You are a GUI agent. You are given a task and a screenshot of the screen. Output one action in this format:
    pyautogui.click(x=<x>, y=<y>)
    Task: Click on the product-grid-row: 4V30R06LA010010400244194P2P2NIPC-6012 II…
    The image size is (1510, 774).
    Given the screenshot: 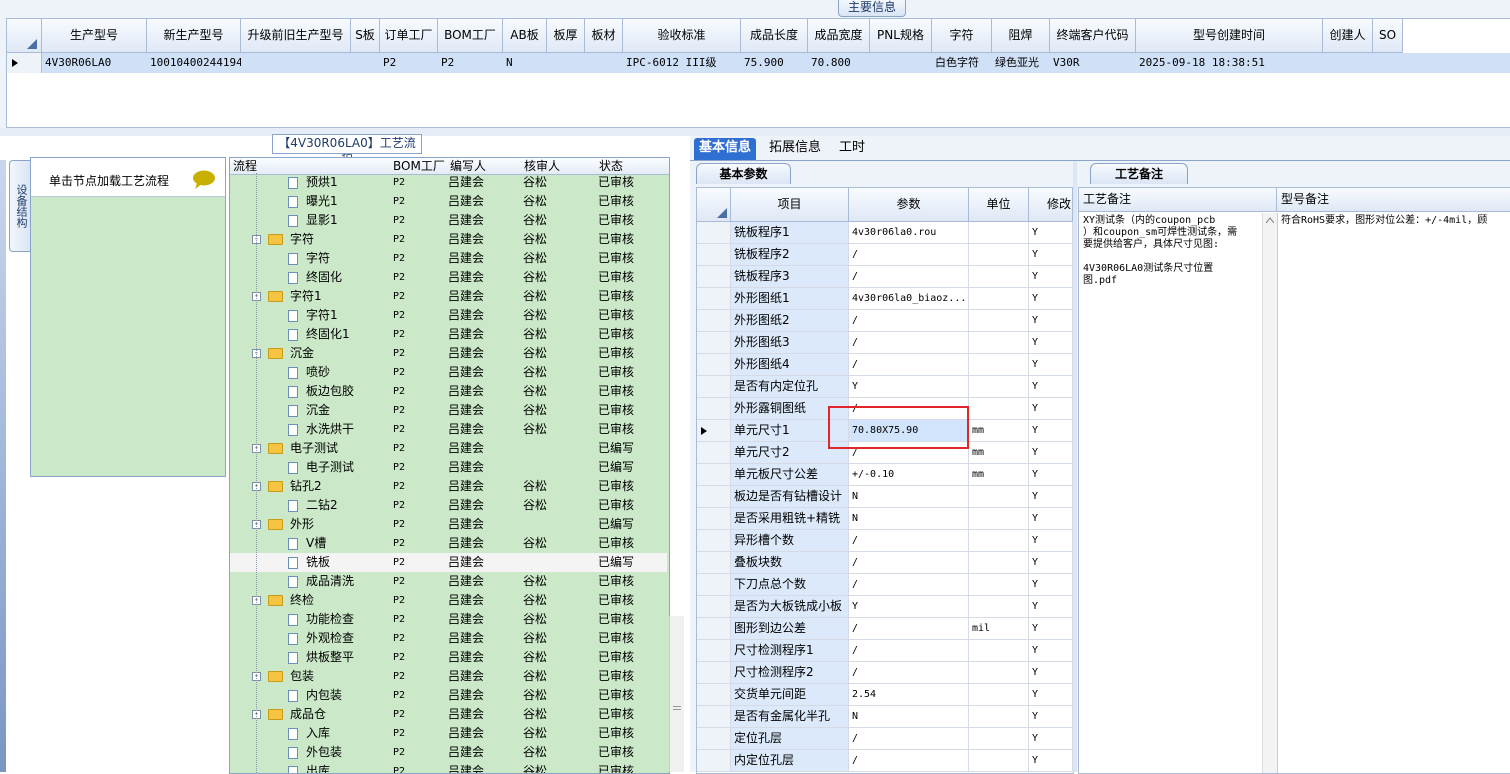 What is the action you would take?
    pyautogui.click(x=758, y=63)
    